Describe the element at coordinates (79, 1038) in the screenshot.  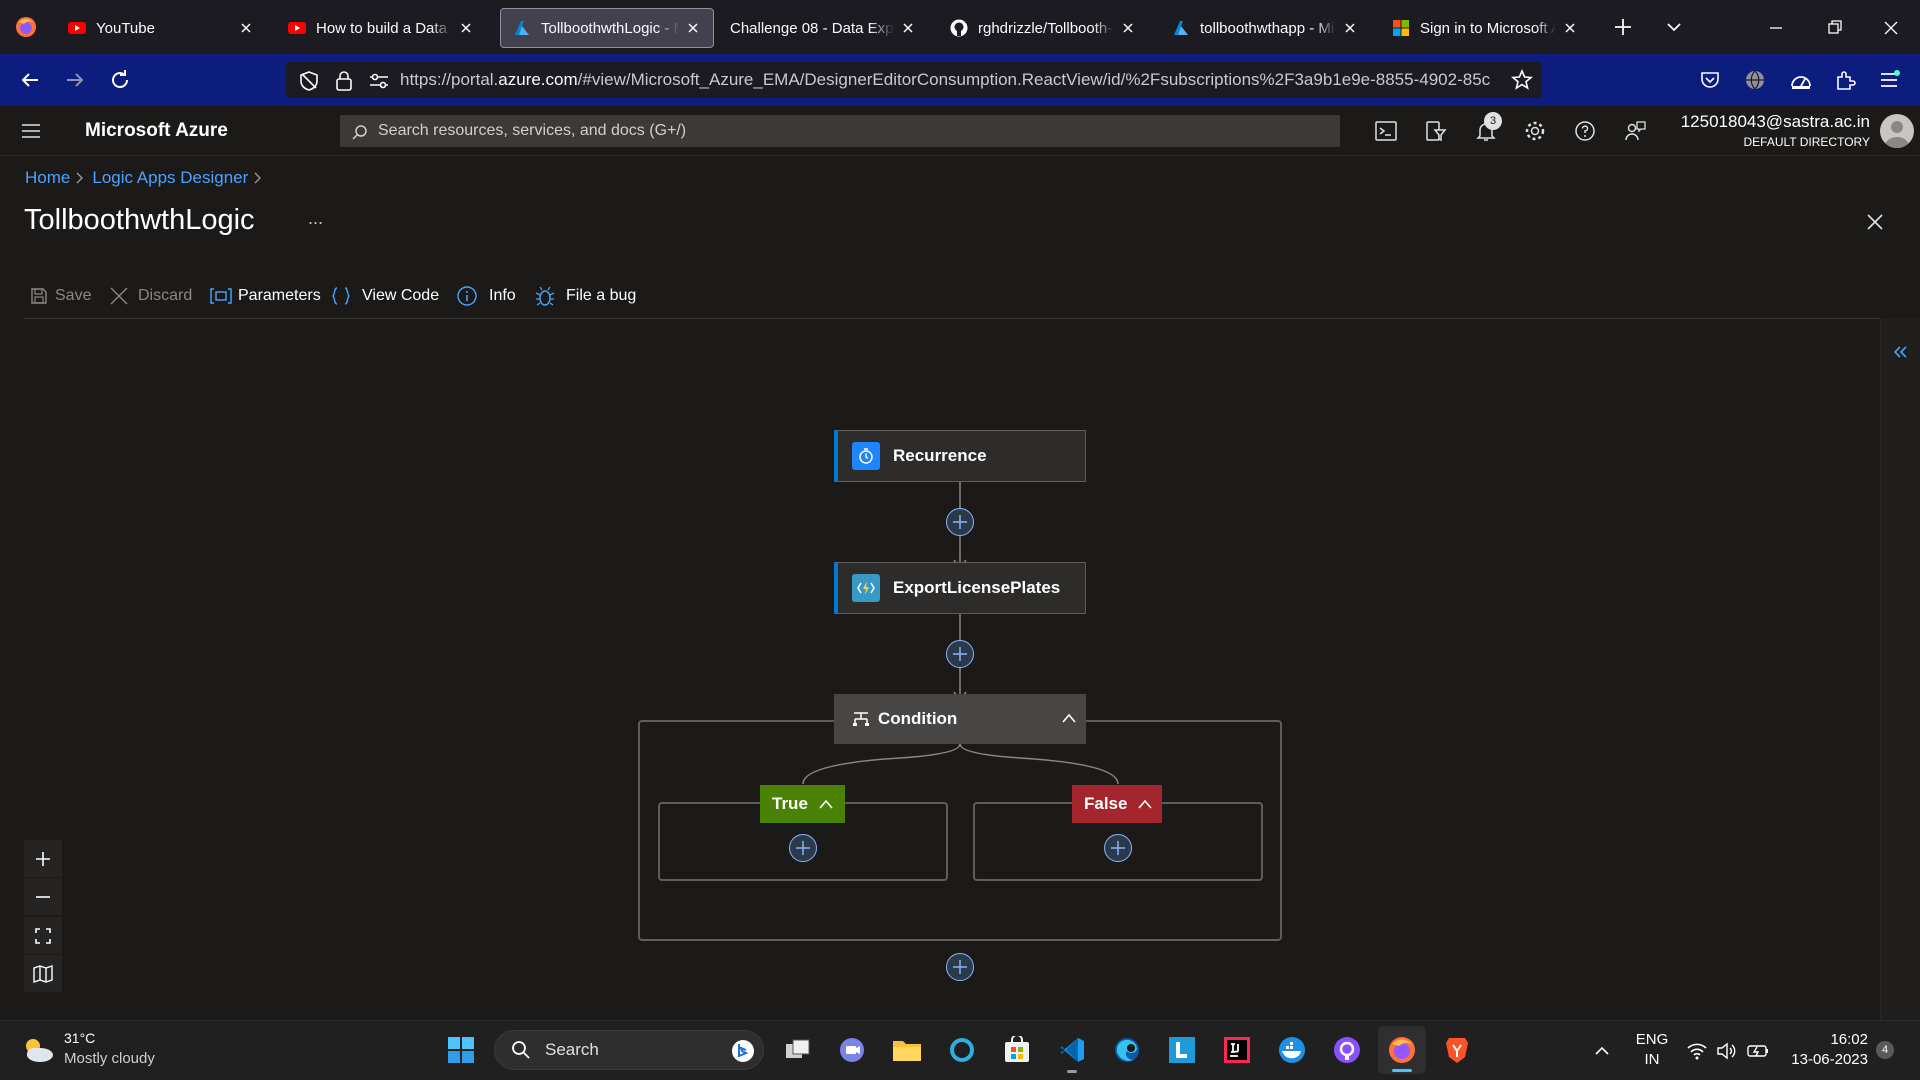
I see `weather-temperature: 31°C` at that location.